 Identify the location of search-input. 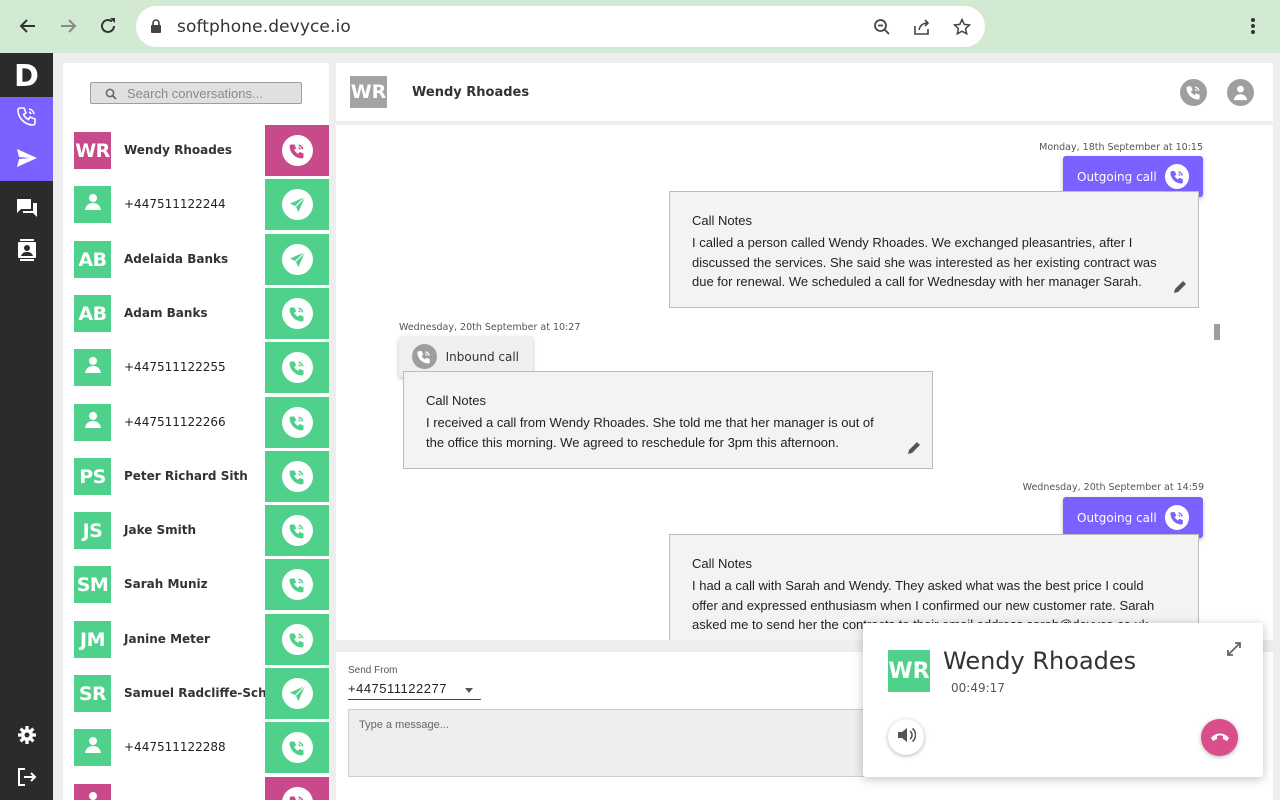
(212, 93).